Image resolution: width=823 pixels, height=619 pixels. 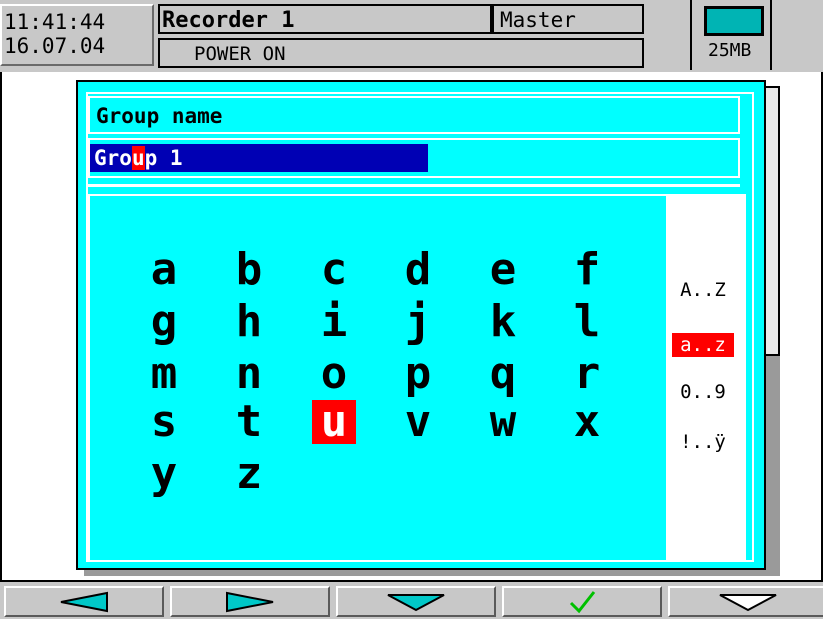 I want to click on memory-card-icon, so click(x=734, y=21).